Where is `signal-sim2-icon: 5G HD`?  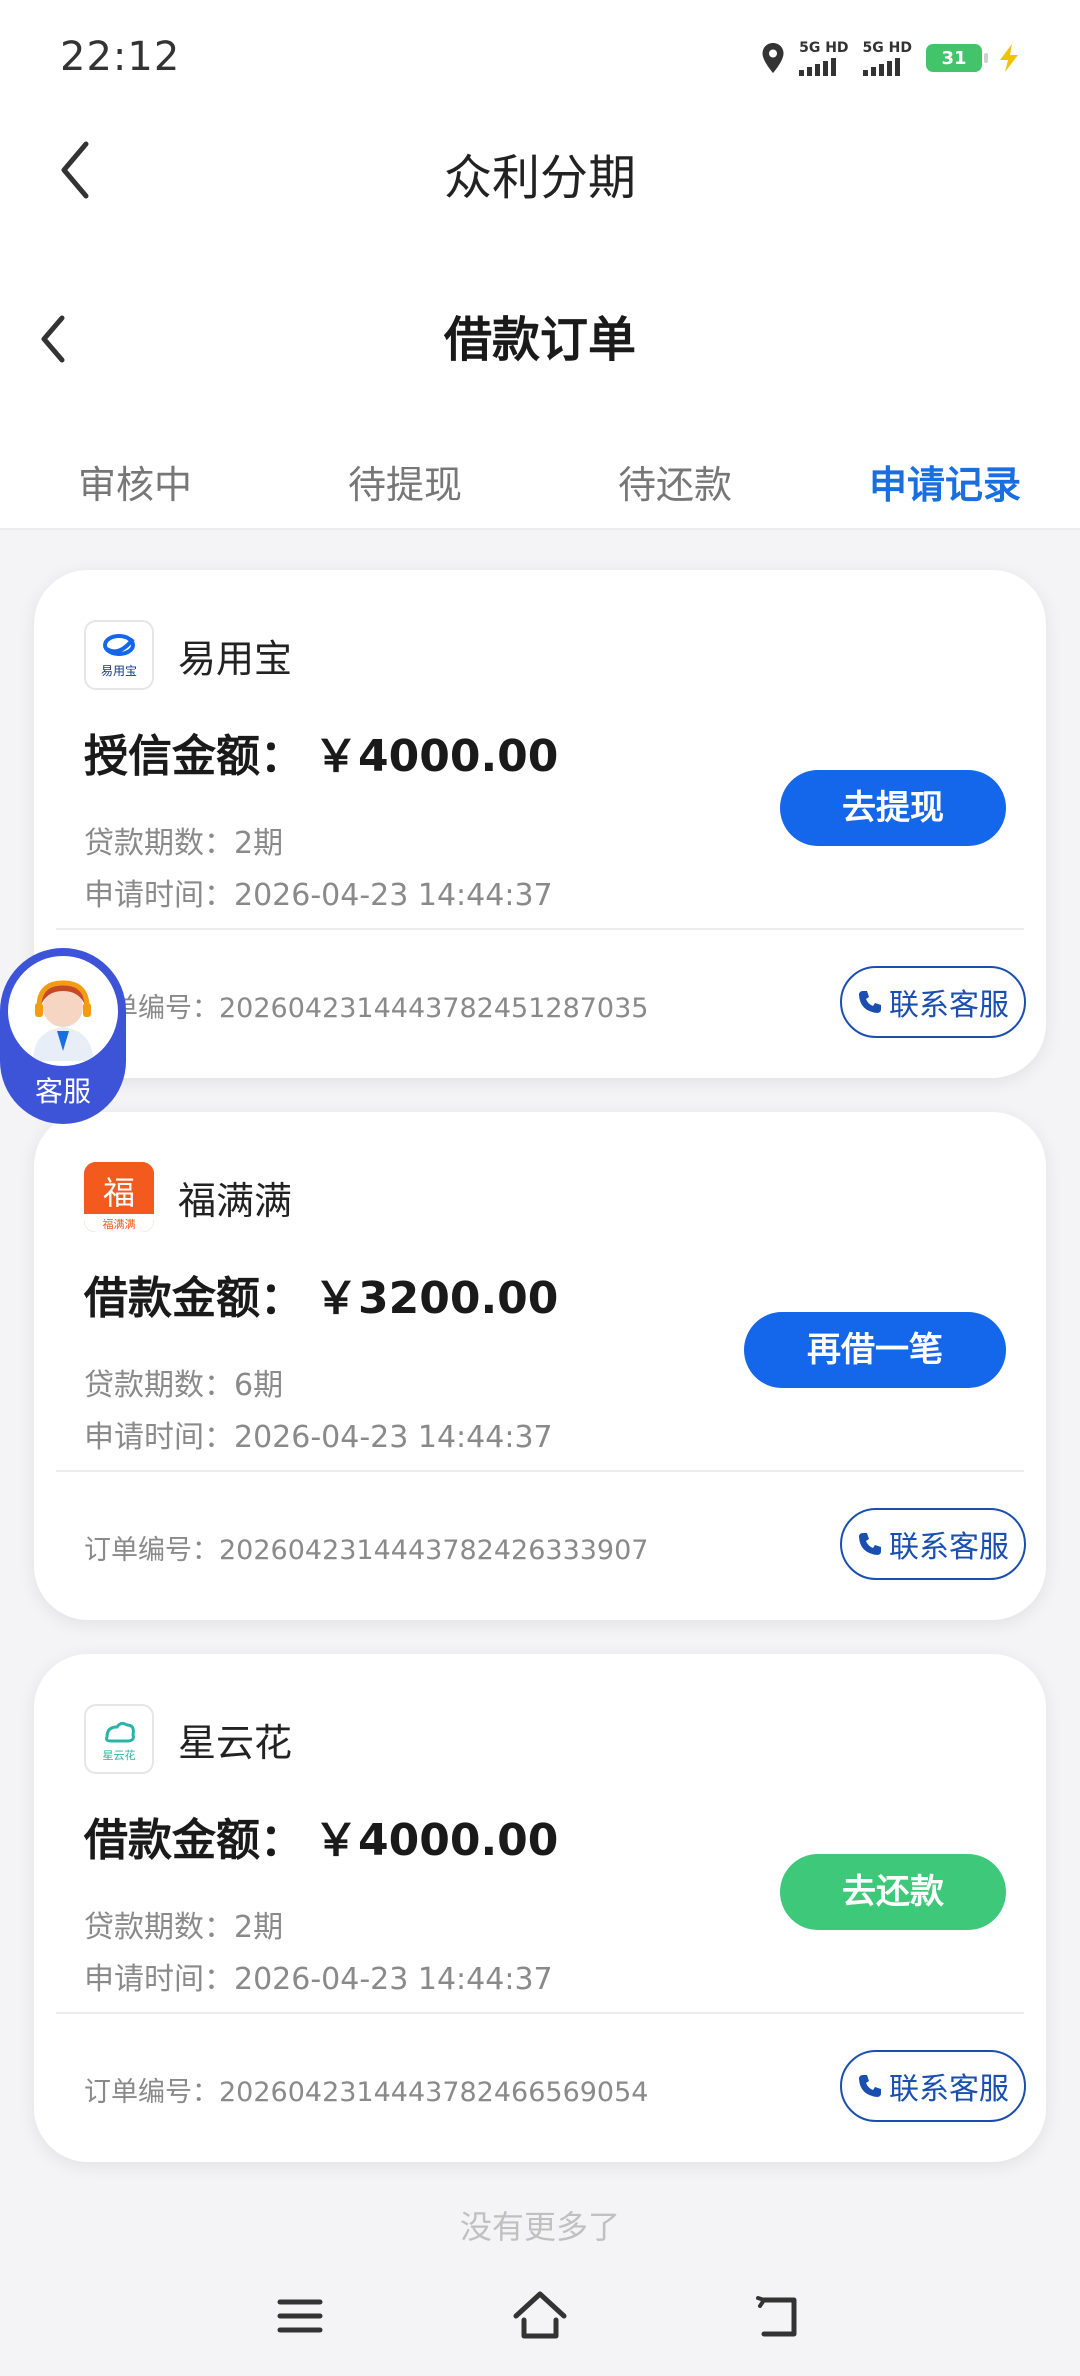 signal-sim2-icon: 5G HD is located at coordinates (887, 58).